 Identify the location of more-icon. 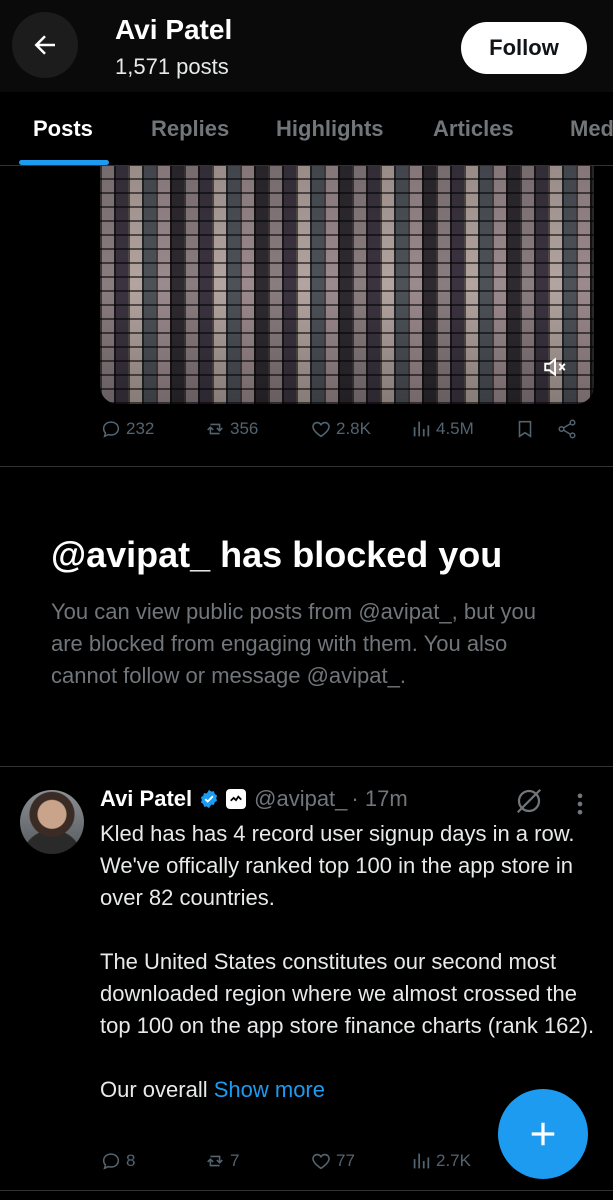
(580, 804).